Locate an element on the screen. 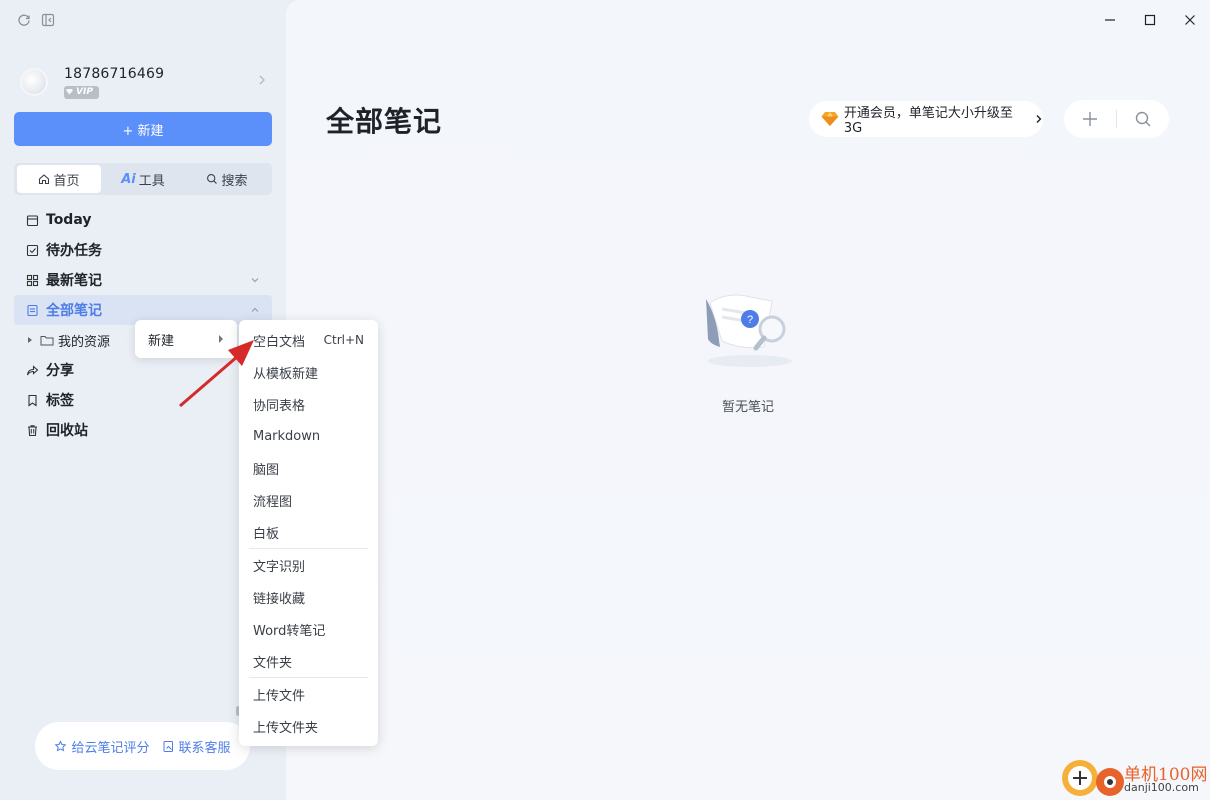  minimize-button is located at coordinates (1110, 20).